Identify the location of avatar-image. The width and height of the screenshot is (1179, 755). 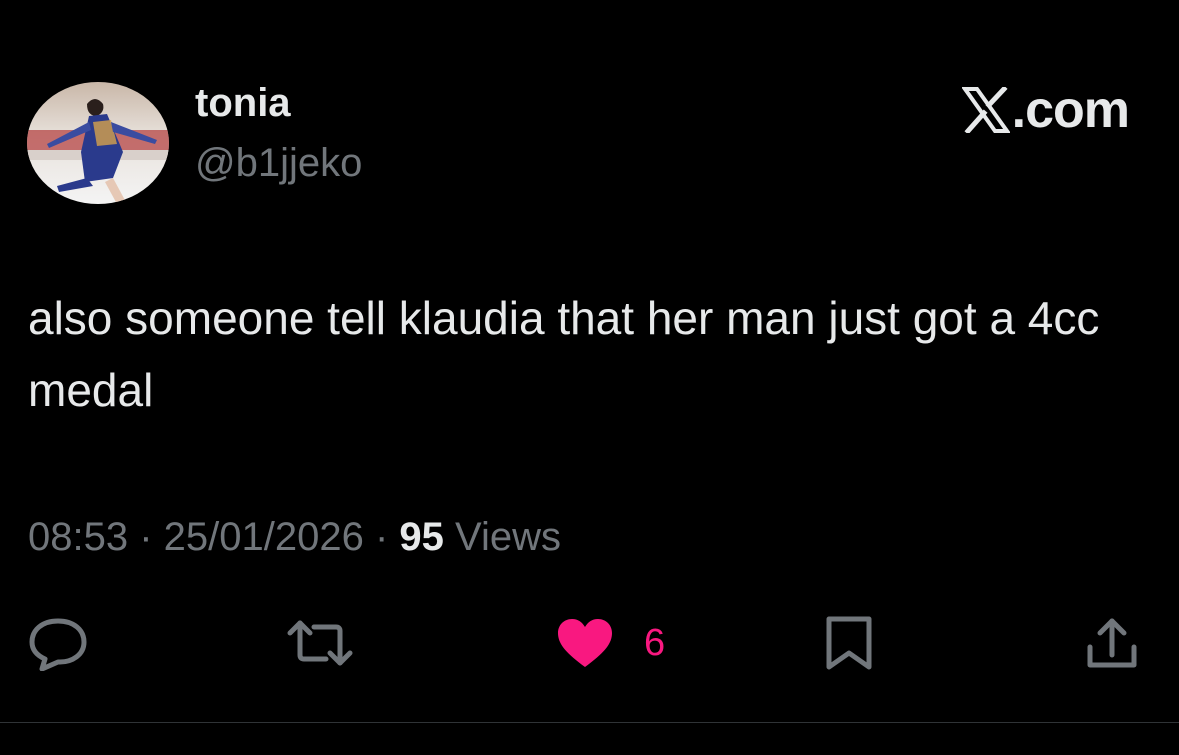
(98, 143).